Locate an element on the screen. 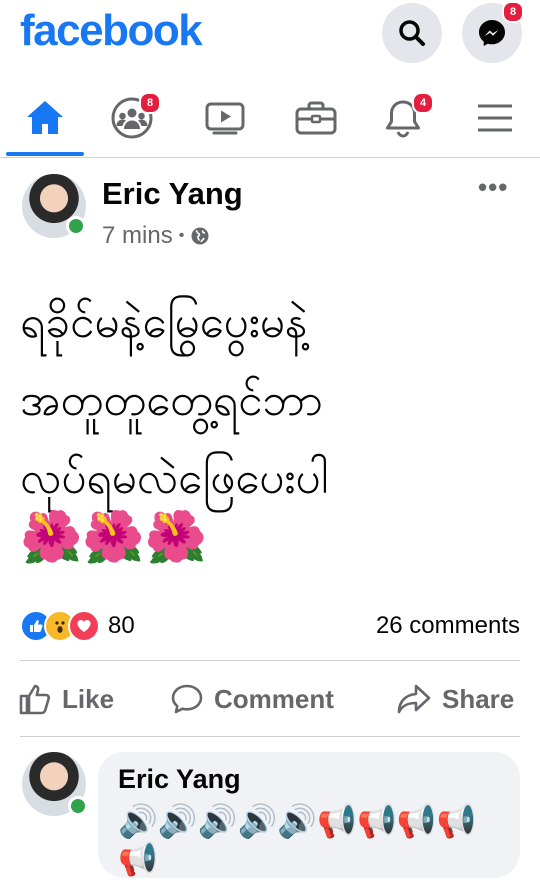  like-label: Like is located at coordinates (88, 698).